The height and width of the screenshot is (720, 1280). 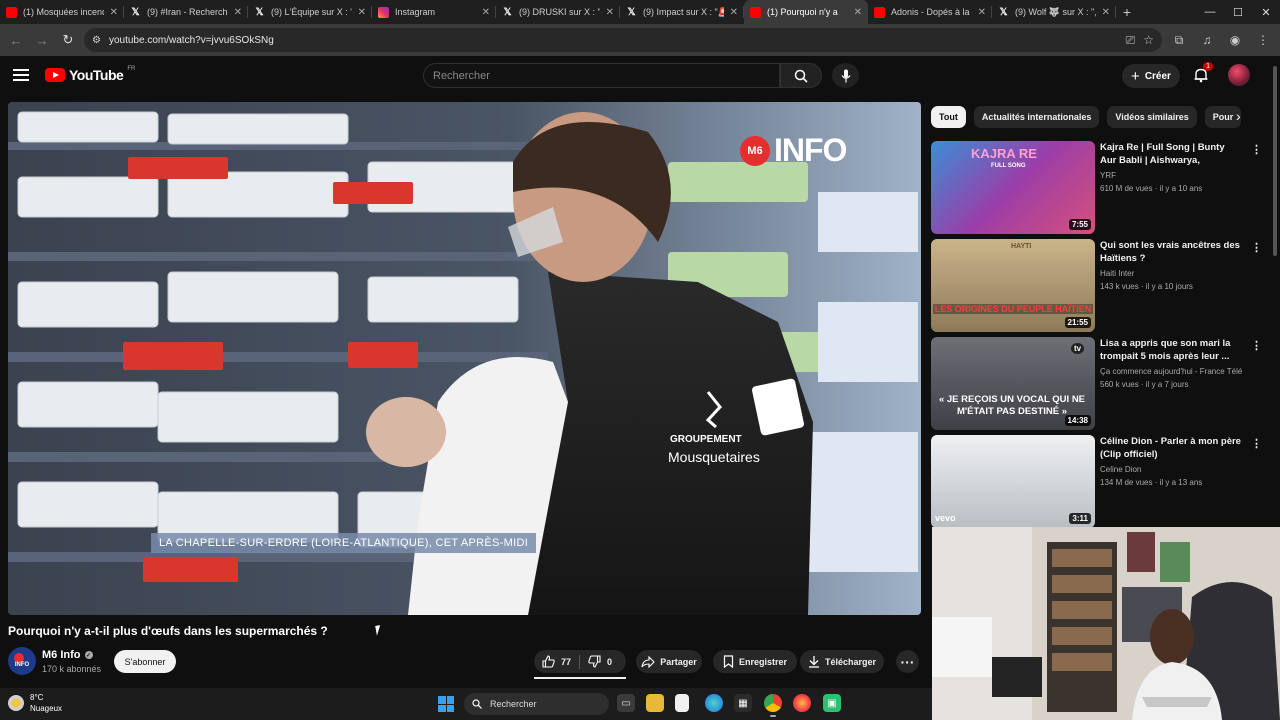 What do you see at coordinates (743, 703) in the screenshot?
I see `store-icon: ▦` at bounding box center [743, 703].